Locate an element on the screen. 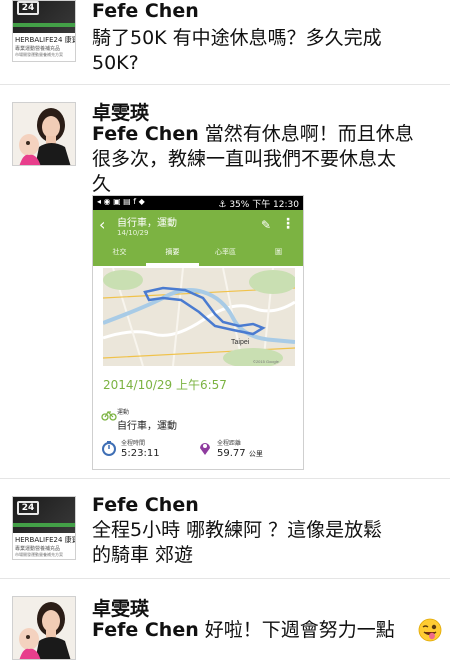 This screenshot has height=666, width=450. distance-pin-icon is located at coordinates (205, 449).